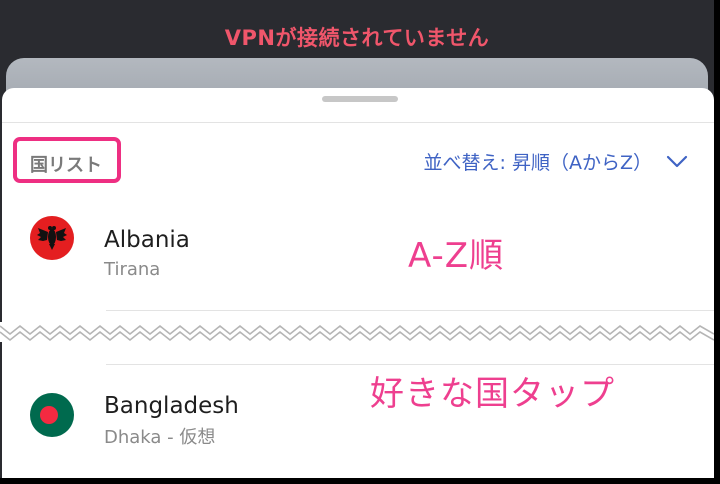  Describe the element at coordinates (357, 38) in the screenshot. I see `vpn-status-text: VPNが接続されていません` at that location.